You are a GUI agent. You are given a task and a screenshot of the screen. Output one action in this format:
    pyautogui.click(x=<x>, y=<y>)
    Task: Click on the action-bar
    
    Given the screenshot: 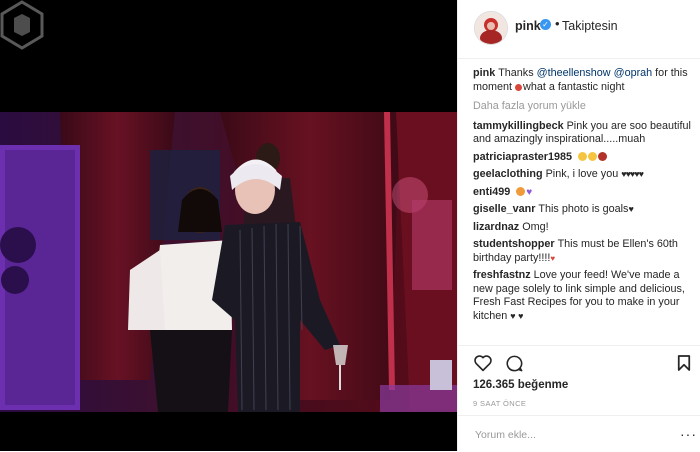 What is the action you would take?
    pyautogui.click(x=579, y=362)
    